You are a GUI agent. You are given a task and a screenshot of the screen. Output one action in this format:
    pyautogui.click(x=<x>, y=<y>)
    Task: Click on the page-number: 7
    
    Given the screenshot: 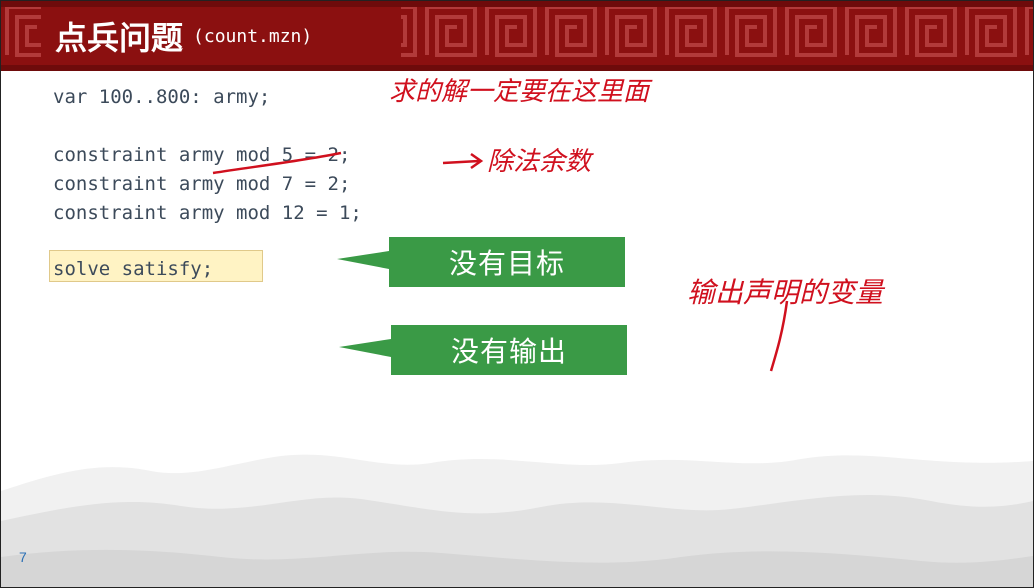 What is the action you would take?
    pyautogui.click(x=23, y=557)
    